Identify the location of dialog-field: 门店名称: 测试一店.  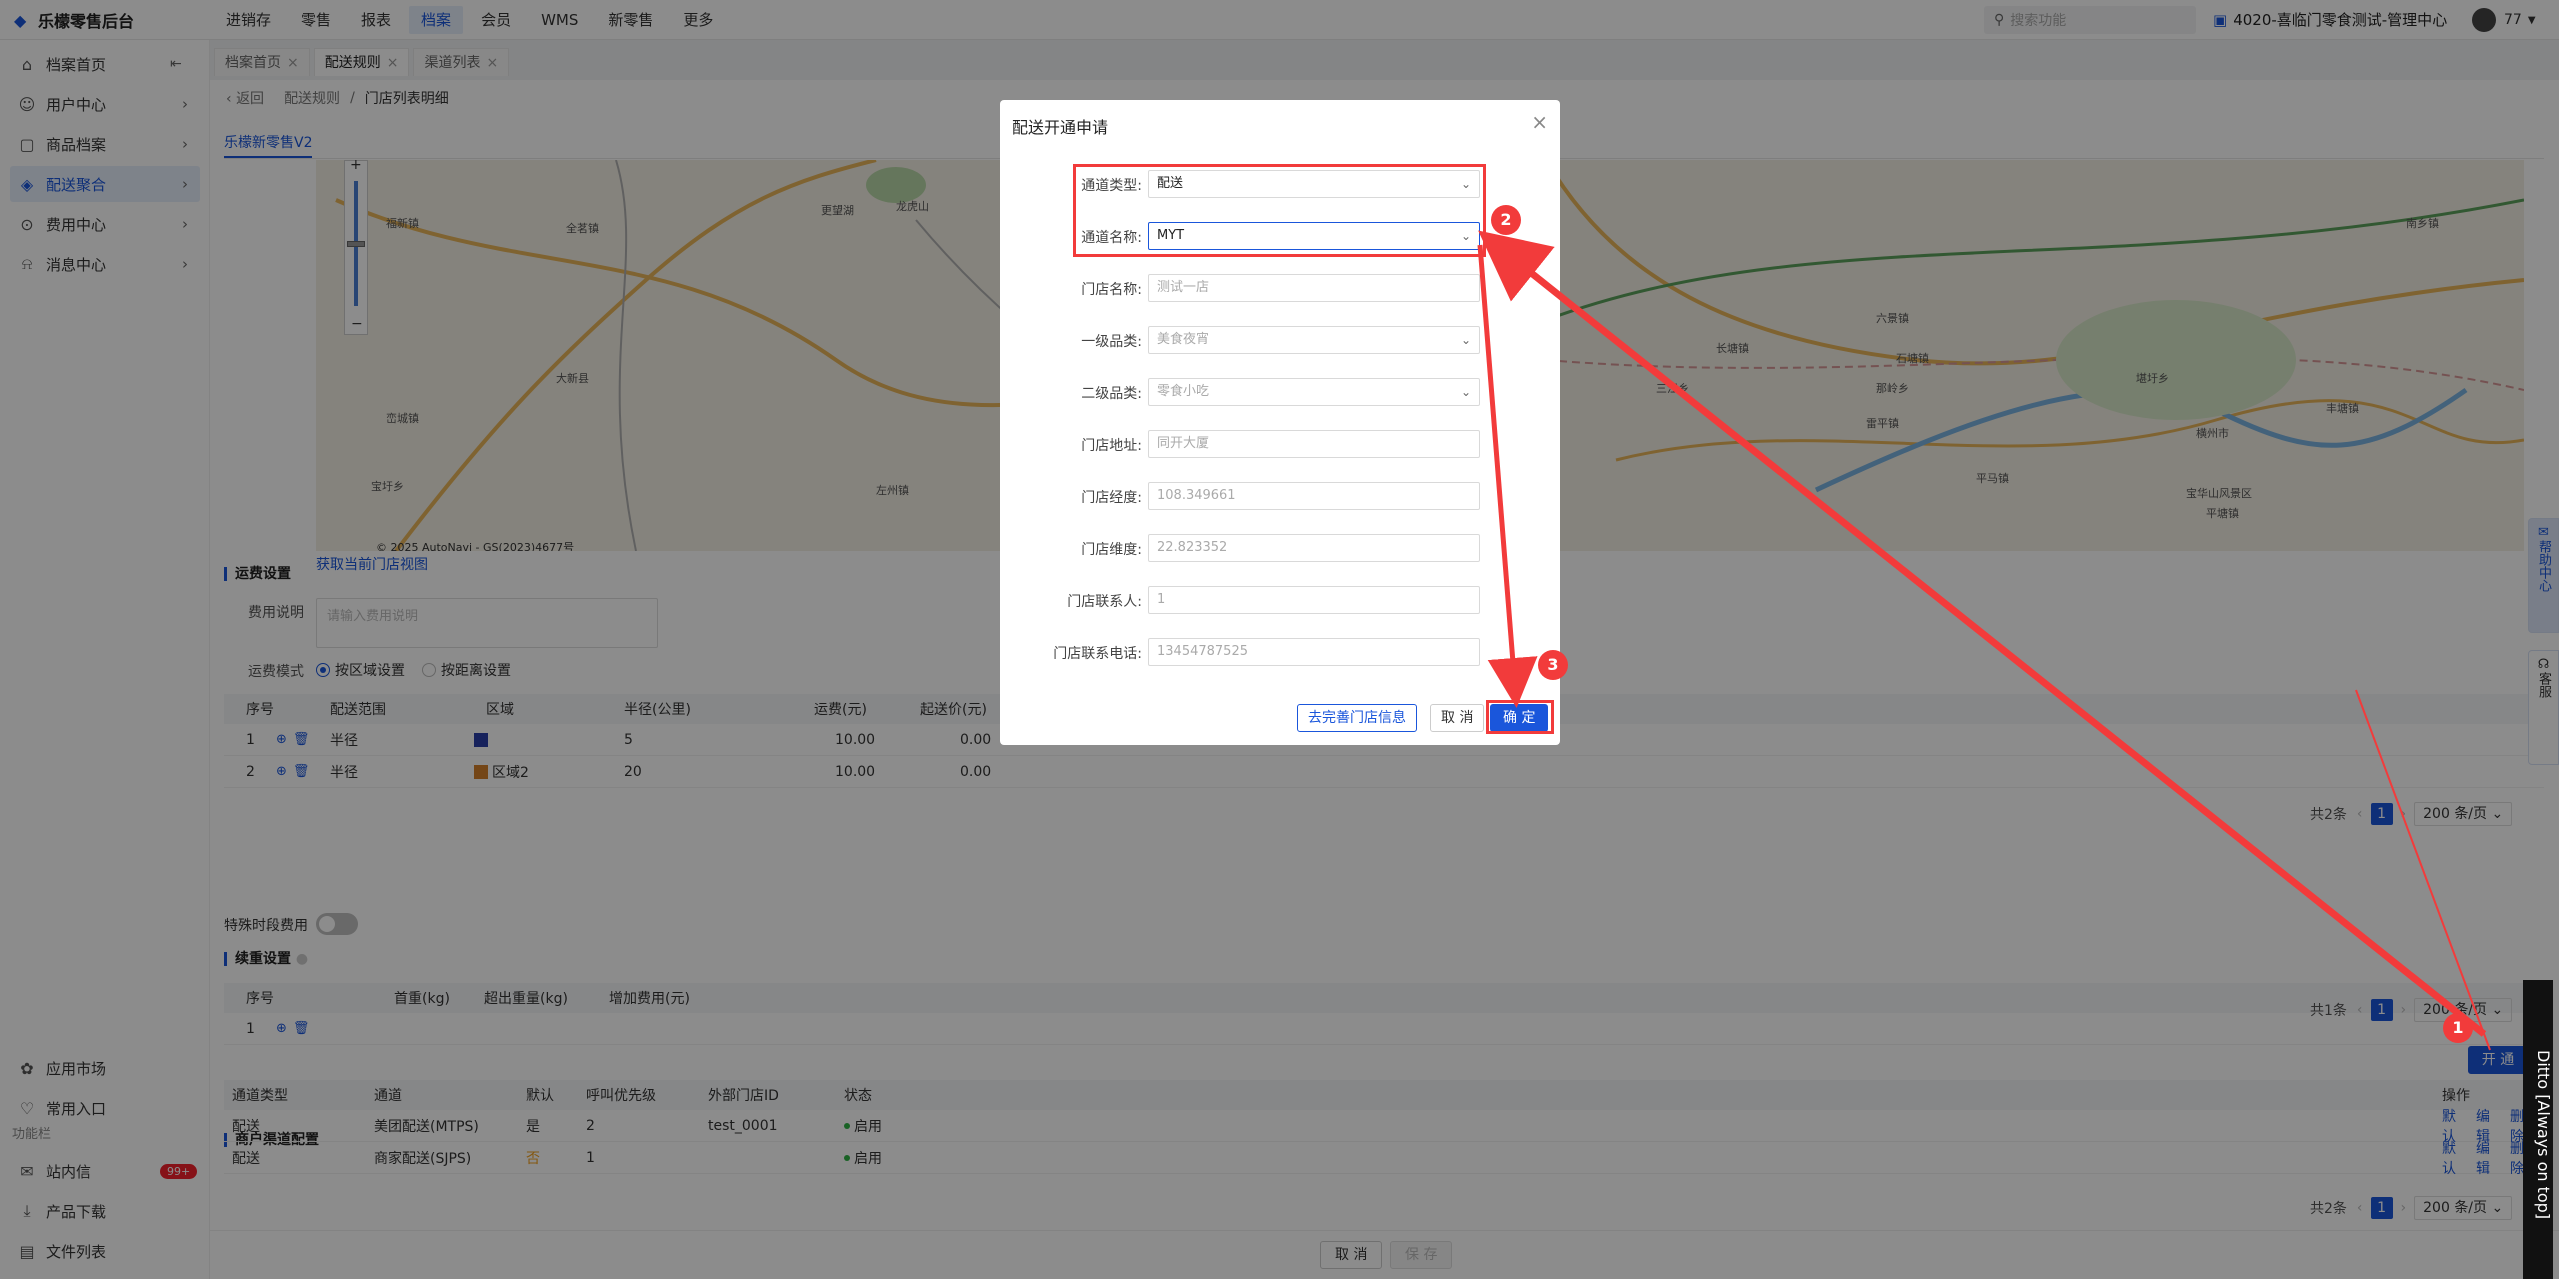
(1280, 288).